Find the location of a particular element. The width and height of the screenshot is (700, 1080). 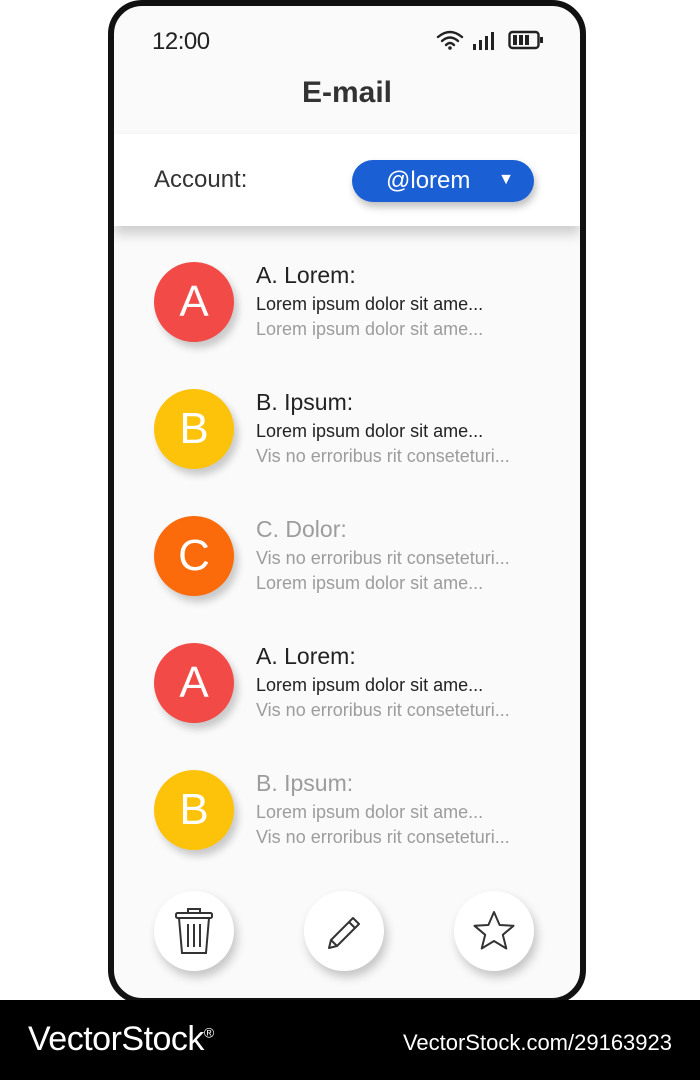

wifi-icon is located at coordinates (450, 40).